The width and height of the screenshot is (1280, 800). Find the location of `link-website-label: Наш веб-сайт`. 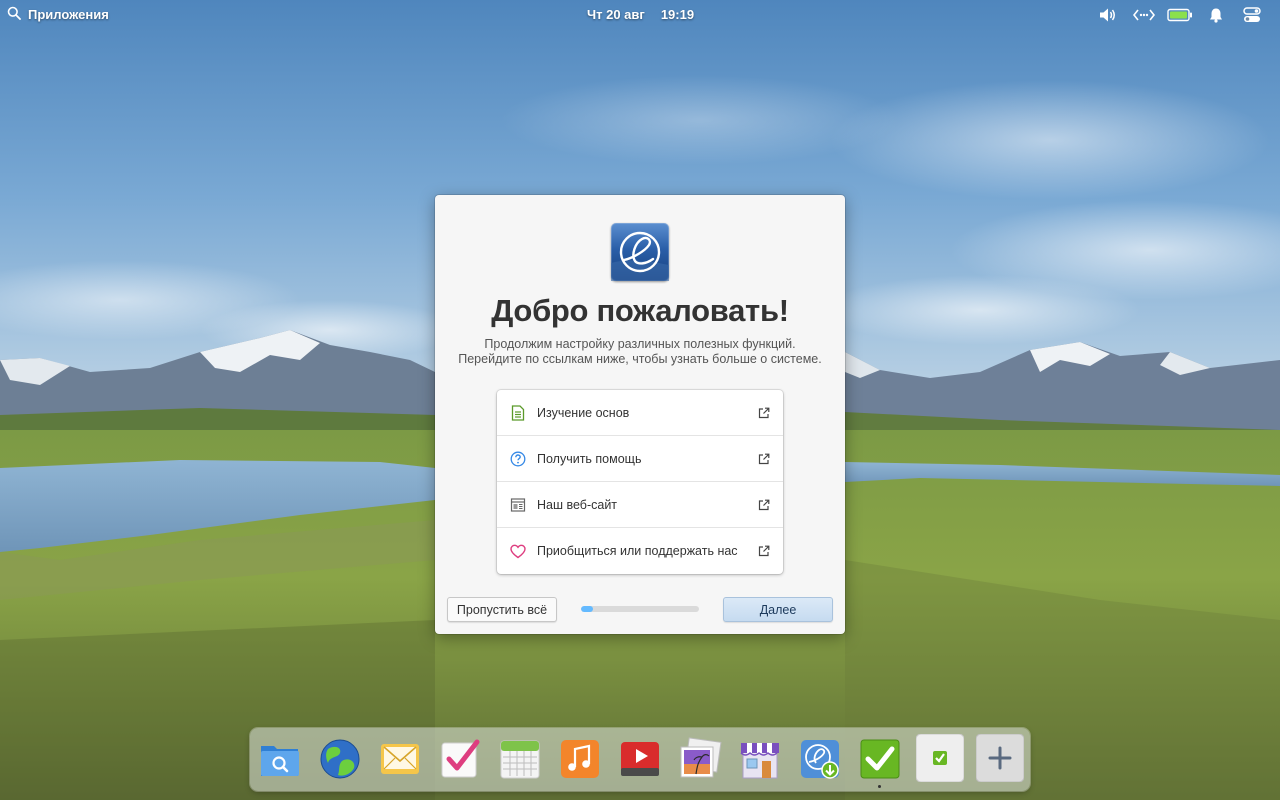

link-website-label: Наш веб-сайт is located at coordinates (577, 504).